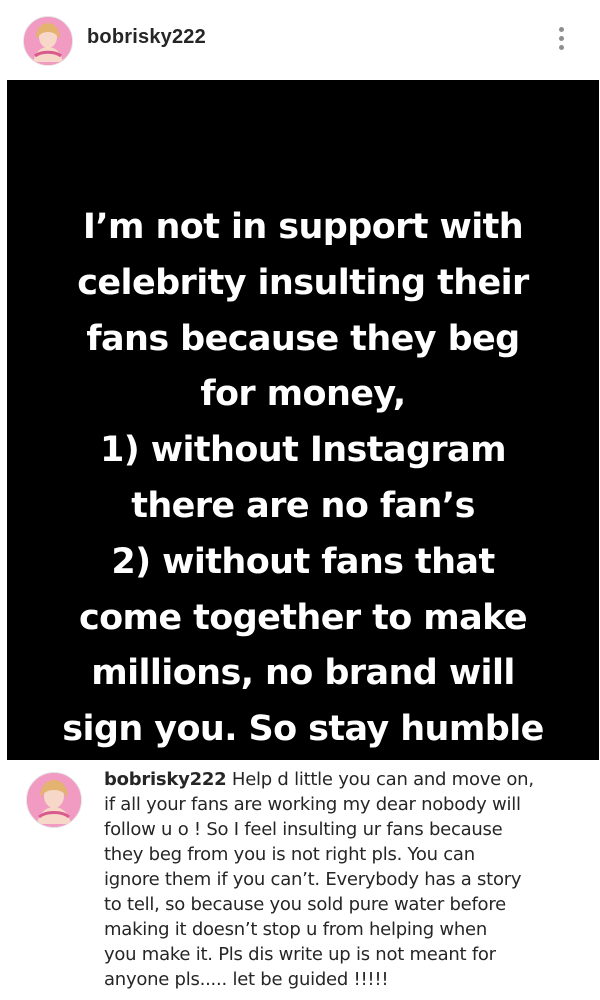  What do you see at coordinates (48, 41) in the screenshot?
I see `profile-avatar-icon` at bounding box center [48, 41].